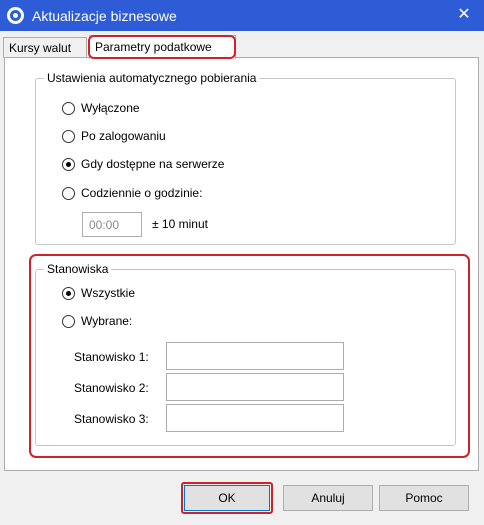  I want to click on radio-label: Wyłączone, so click(110, 108).